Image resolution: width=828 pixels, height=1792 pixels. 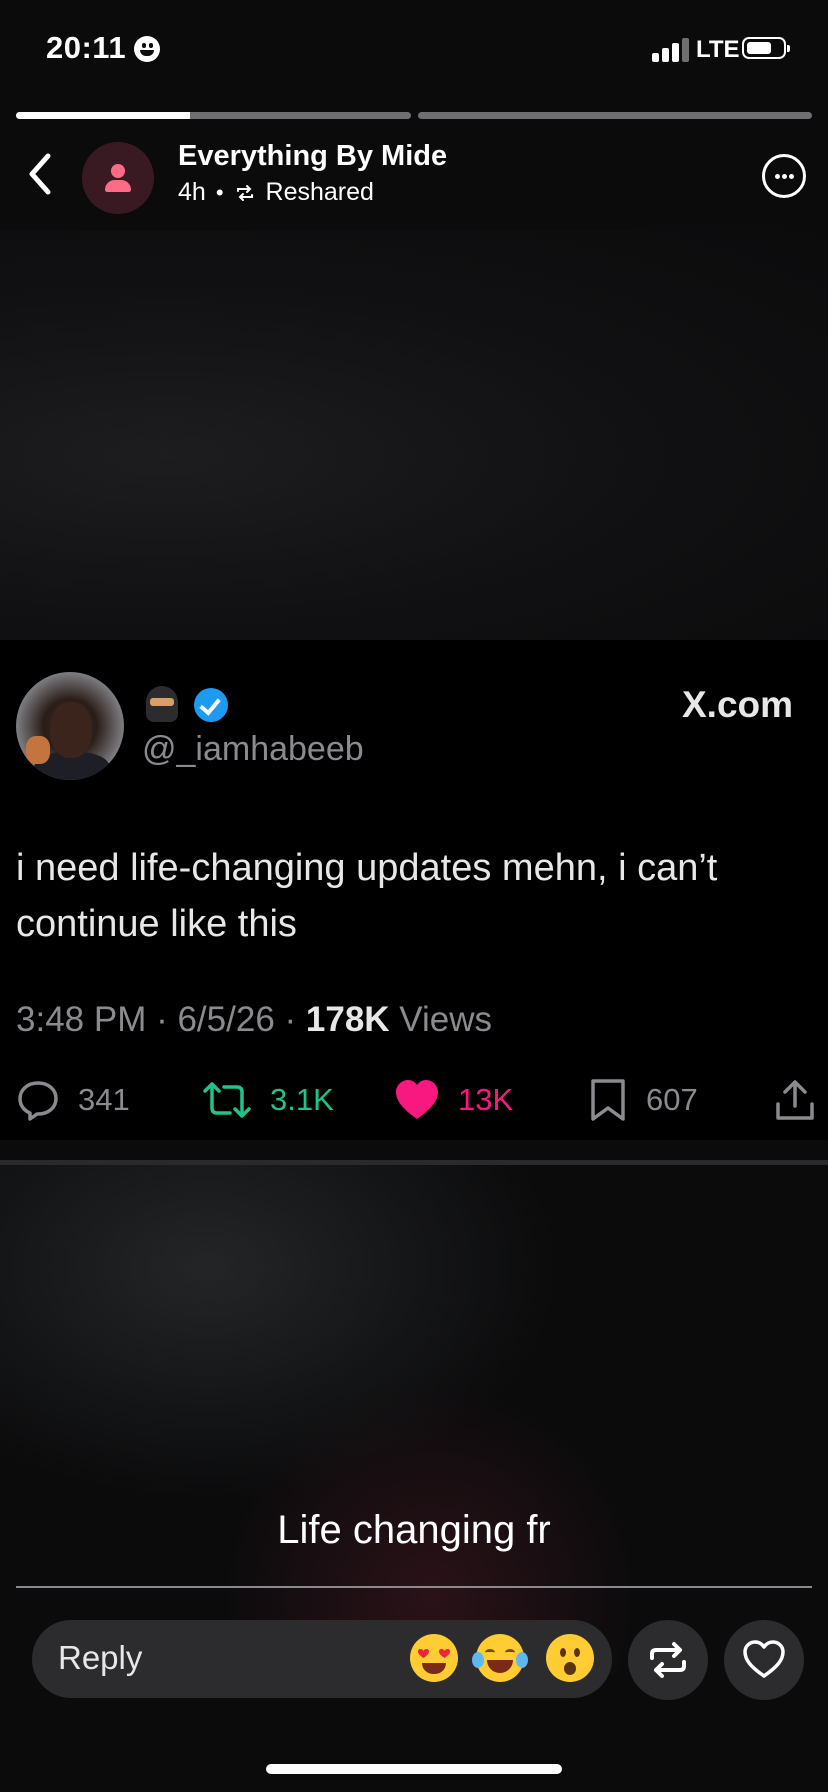 What do you see at coordinates (417, 1099) in the screenshot?
I see `heart-icon` at bounding box center [417, 1099].